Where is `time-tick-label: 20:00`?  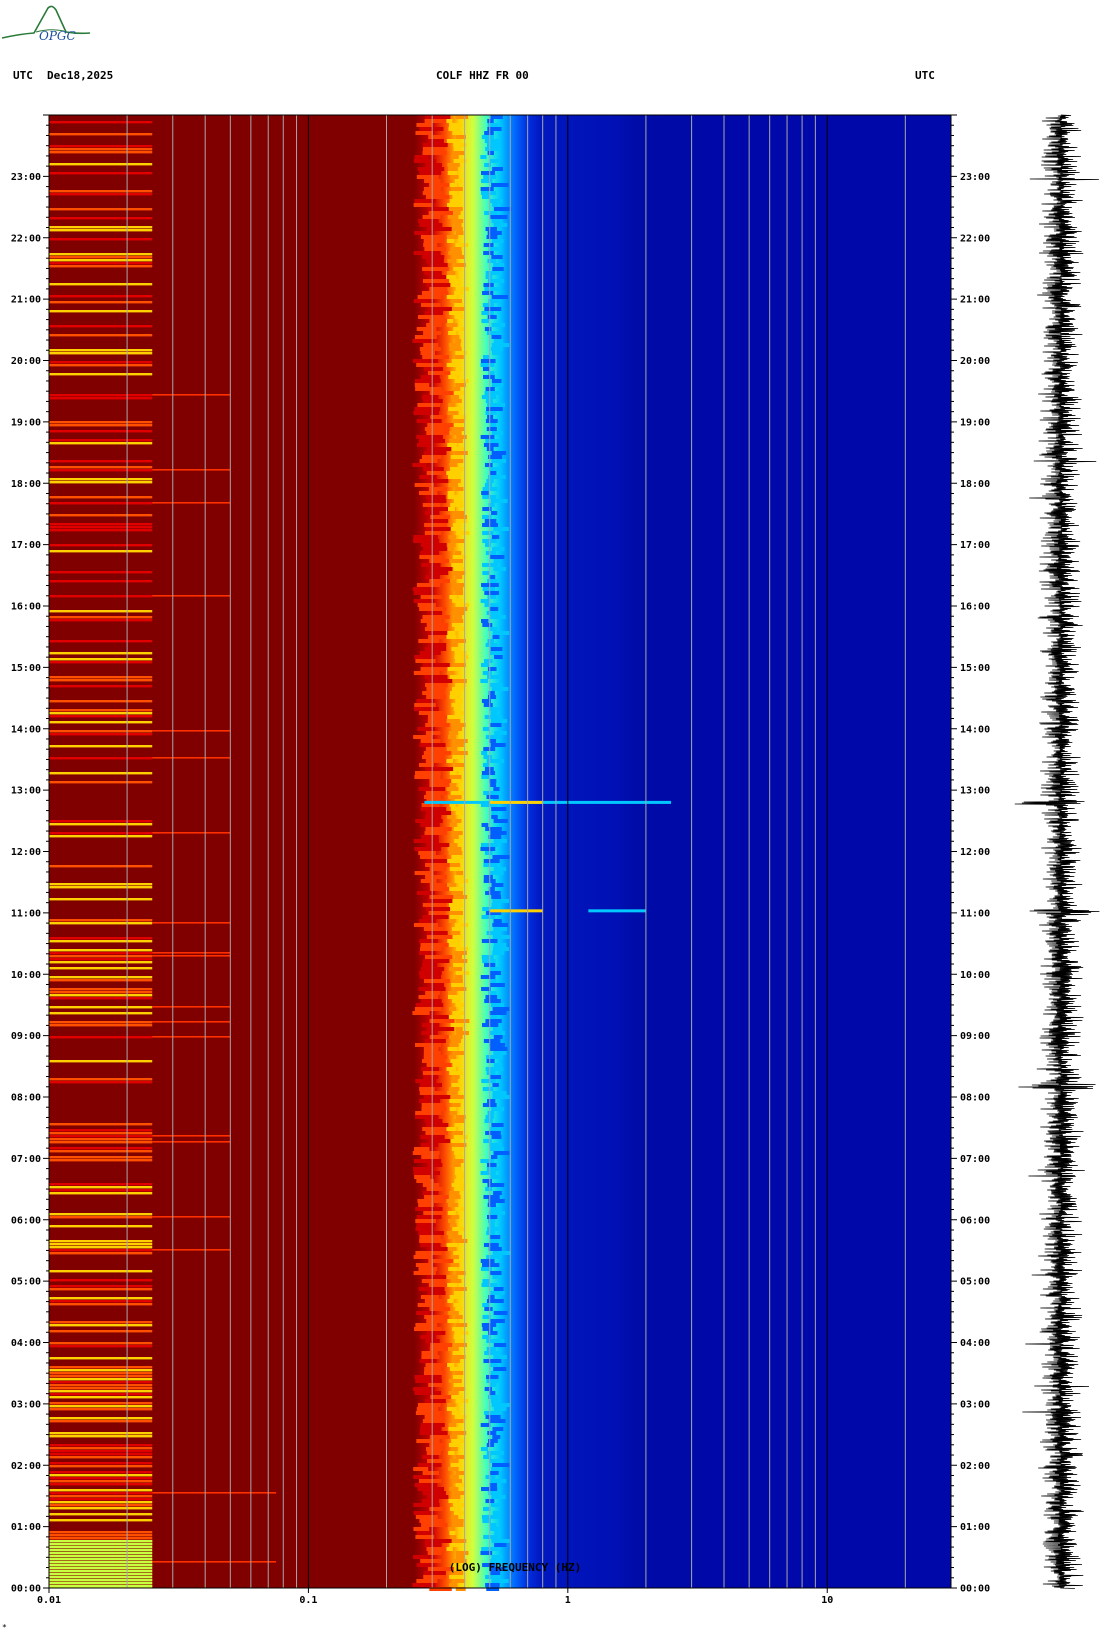
time-tick-label: 20:00 is located at coordinates (26, 361).